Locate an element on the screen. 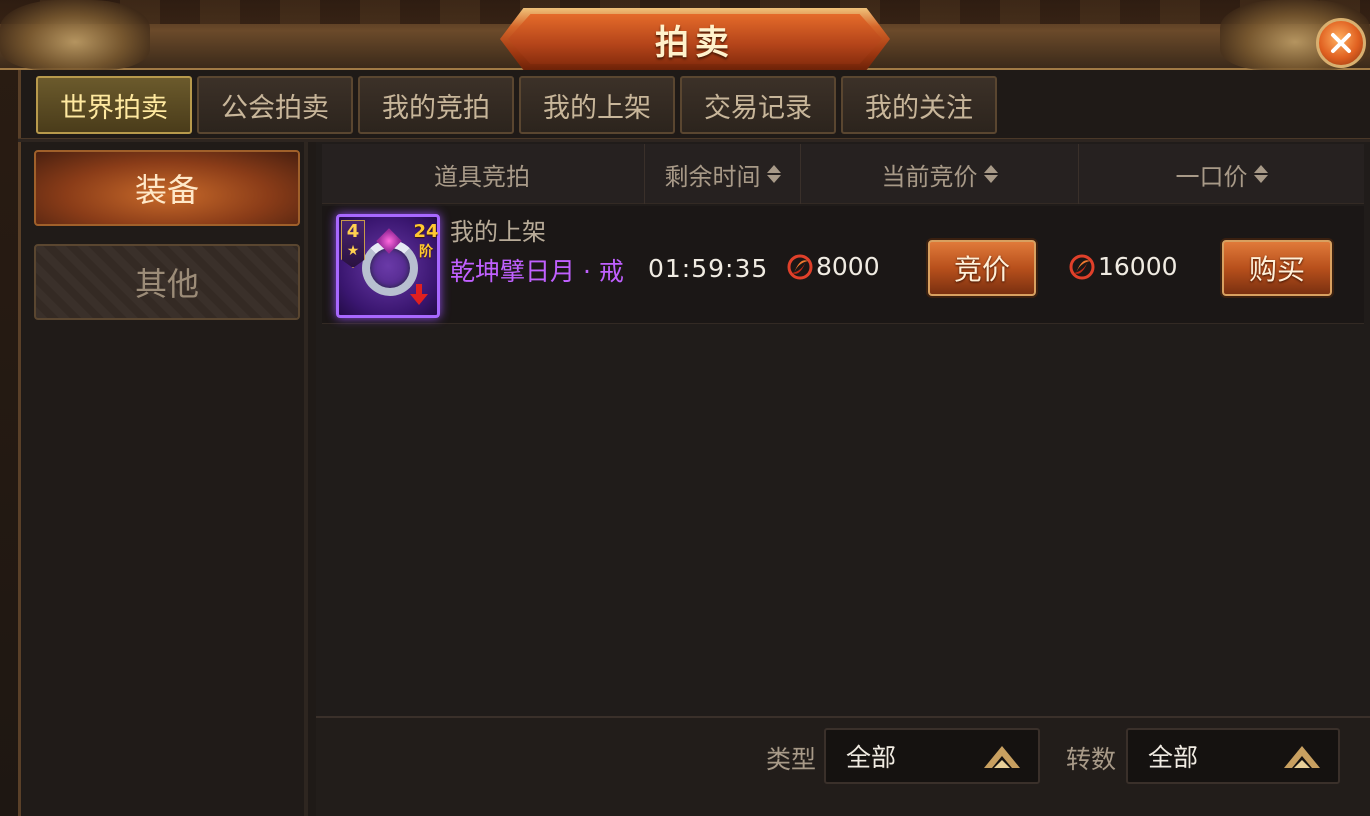 This screenshot has width=1370, height=816. close-icon is located at coordinates (1341, 43).